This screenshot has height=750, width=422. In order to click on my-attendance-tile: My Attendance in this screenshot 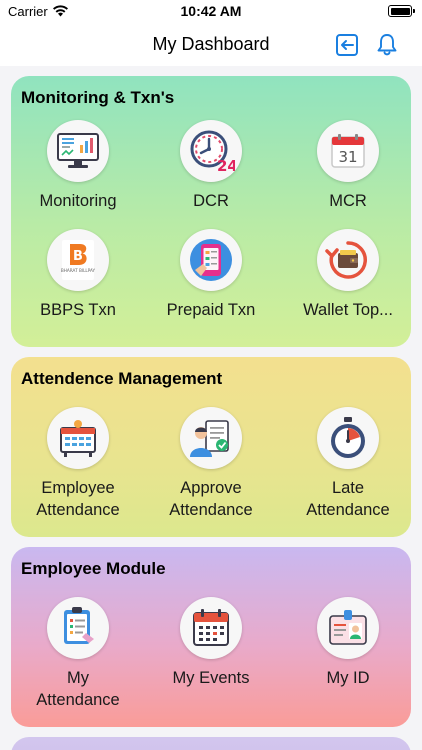, I will do `click(78, 654)`.